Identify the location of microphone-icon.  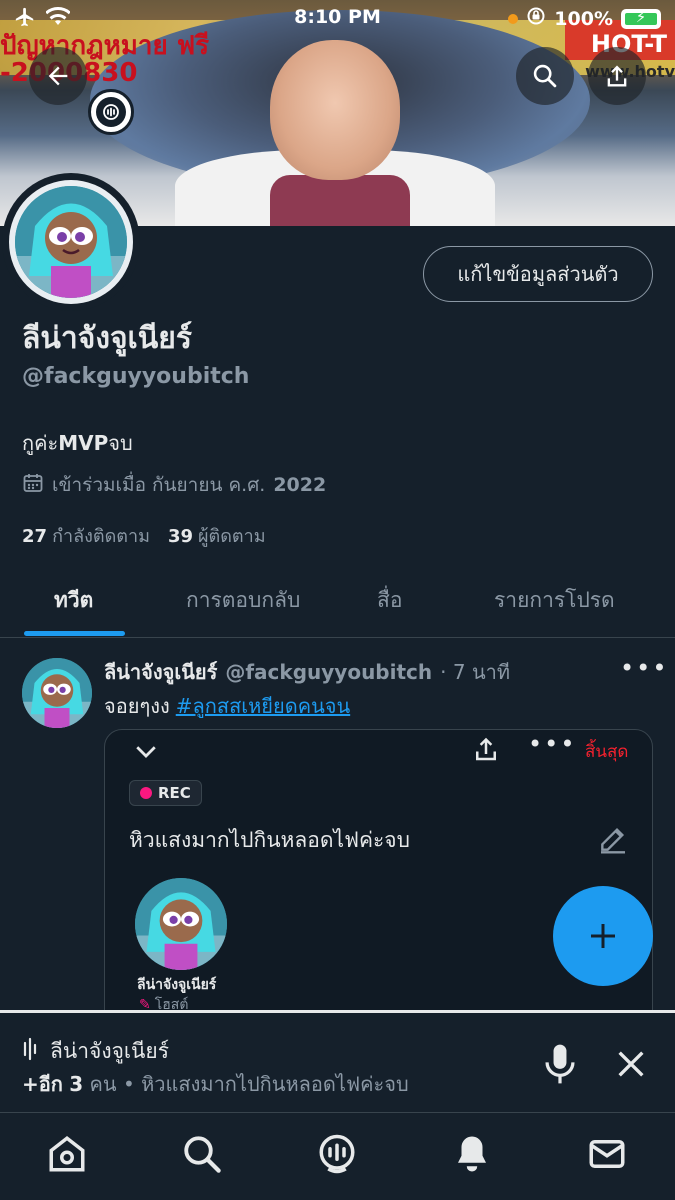
(560, 1066).